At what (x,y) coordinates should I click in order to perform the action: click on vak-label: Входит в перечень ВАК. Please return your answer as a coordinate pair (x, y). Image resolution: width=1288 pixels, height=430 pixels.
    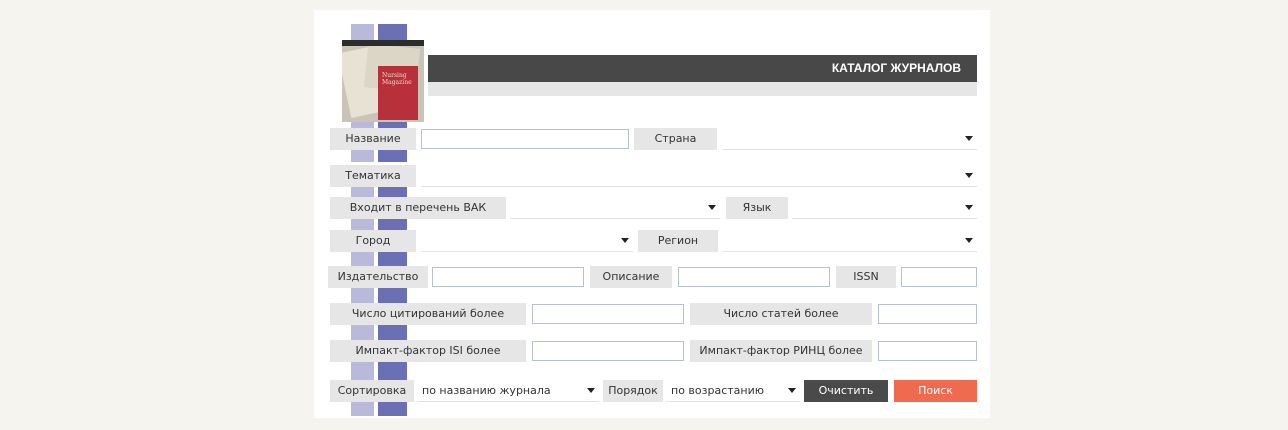
    Looking at the image, I should click on (418, 208).